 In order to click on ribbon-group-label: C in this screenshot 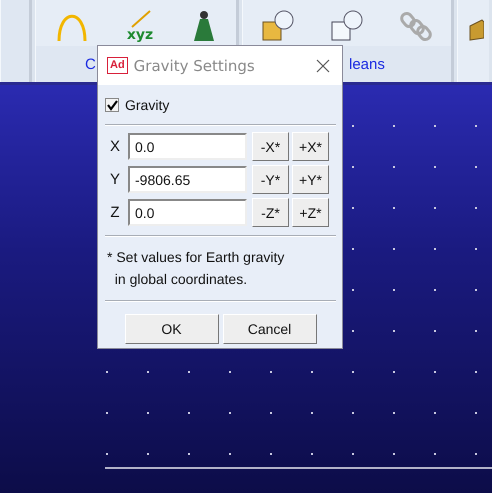, I will do `click(90, 64)`.